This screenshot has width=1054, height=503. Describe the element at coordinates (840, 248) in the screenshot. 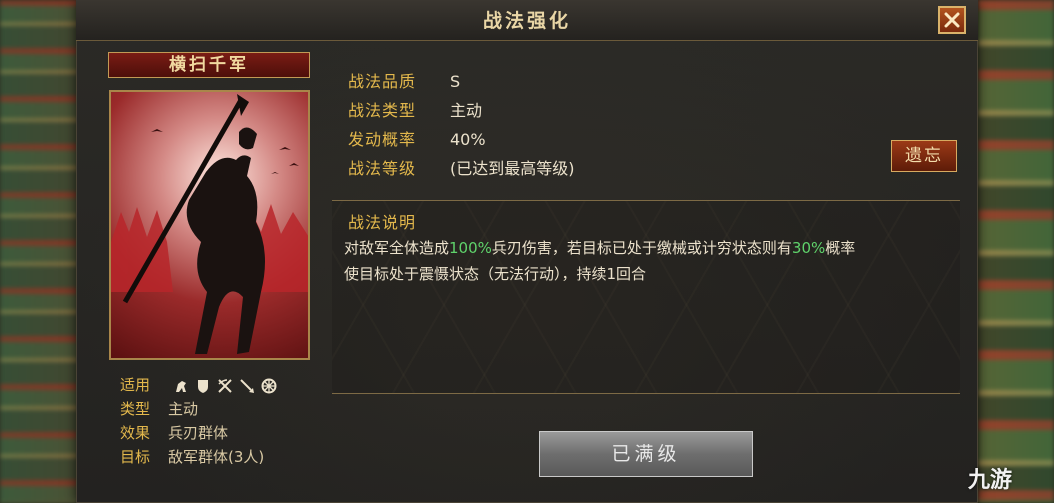

I see `description-part3: 概率` at that location.